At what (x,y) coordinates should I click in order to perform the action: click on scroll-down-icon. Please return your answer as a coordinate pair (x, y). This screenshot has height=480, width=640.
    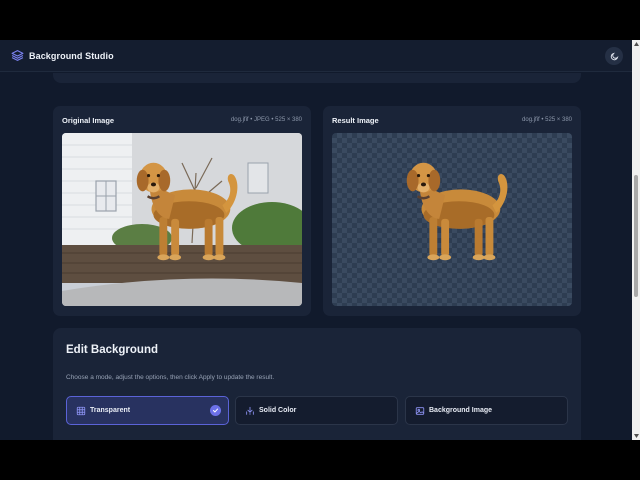
    Looking at the image, I should click on (636, 436).